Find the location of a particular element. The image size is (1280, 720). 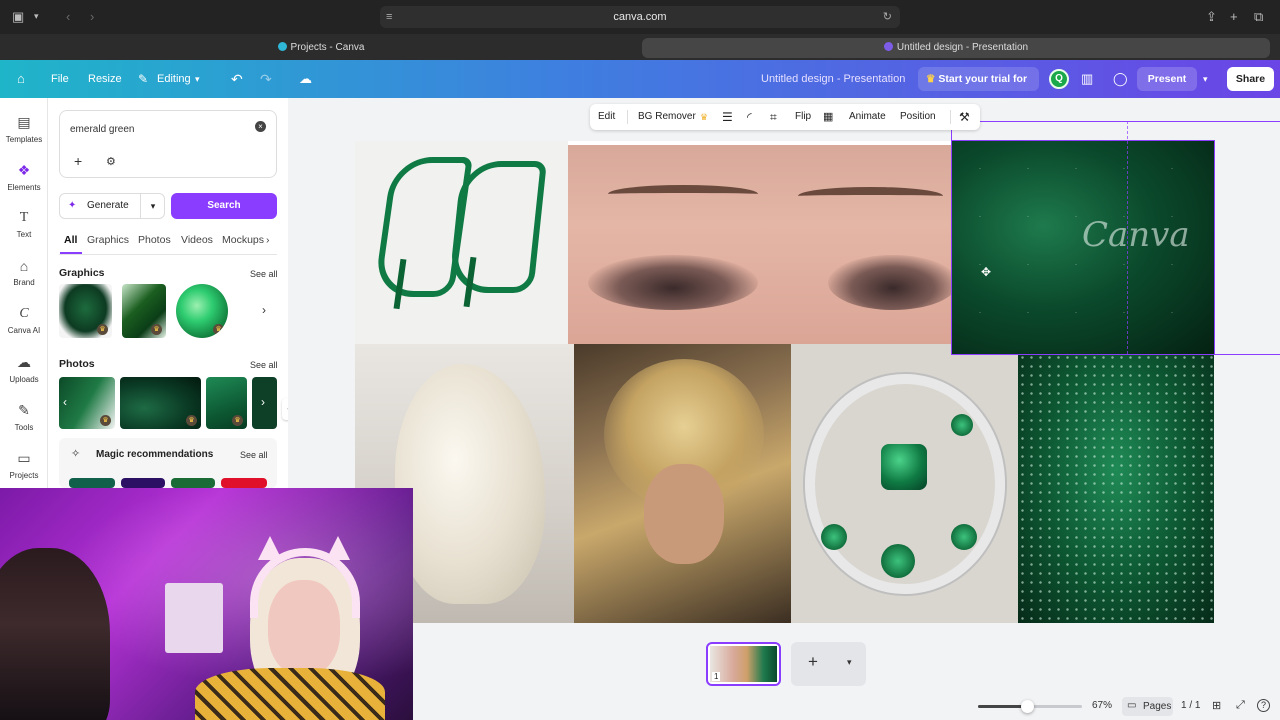

zoom-slider-handle is located at coordinates (1027, 706).